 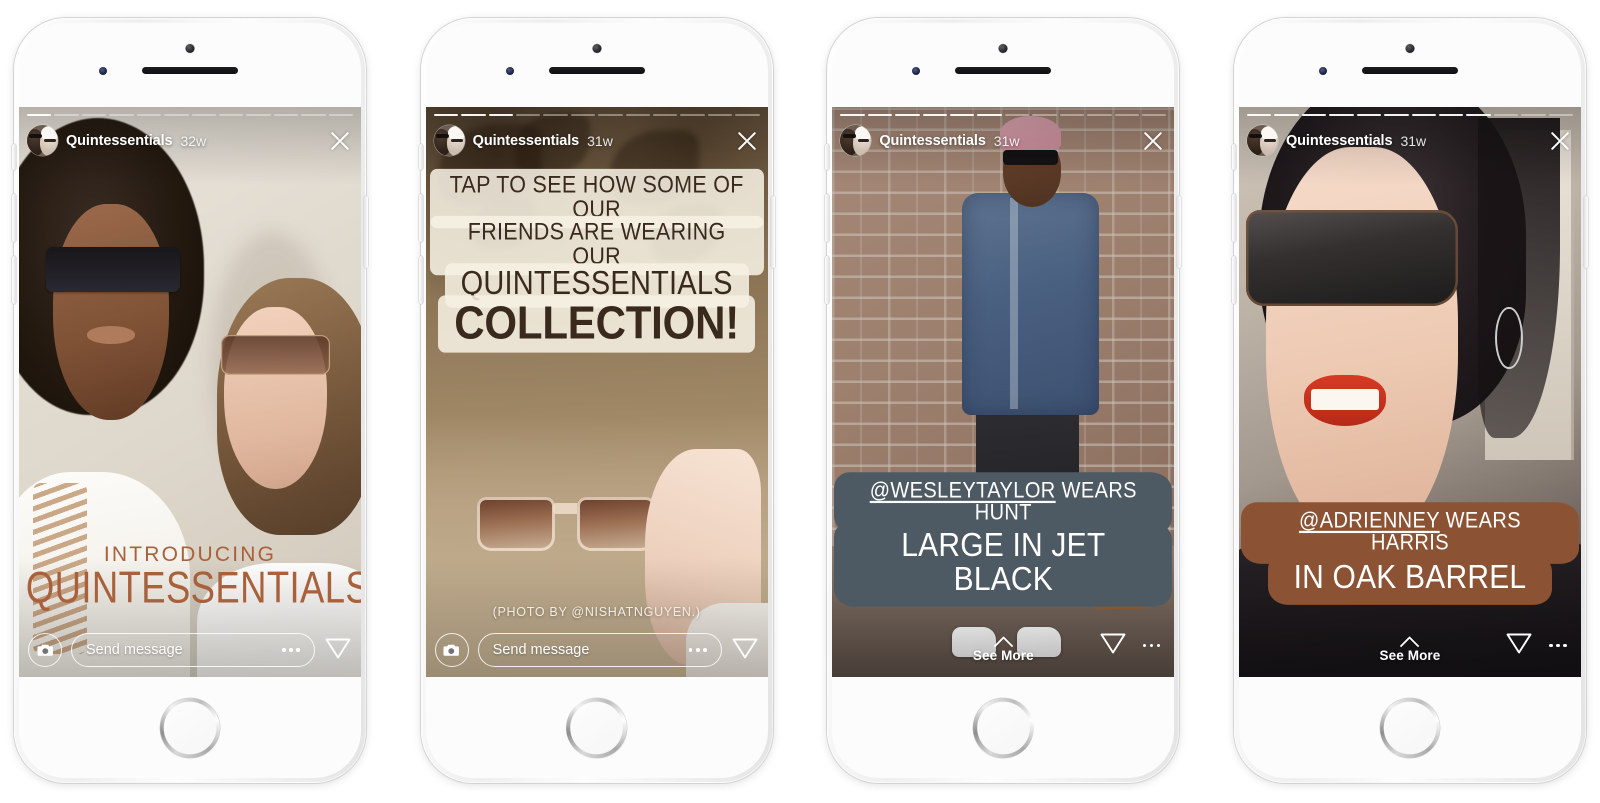 I want to click on camera-icon, so click(x=451, y=650).